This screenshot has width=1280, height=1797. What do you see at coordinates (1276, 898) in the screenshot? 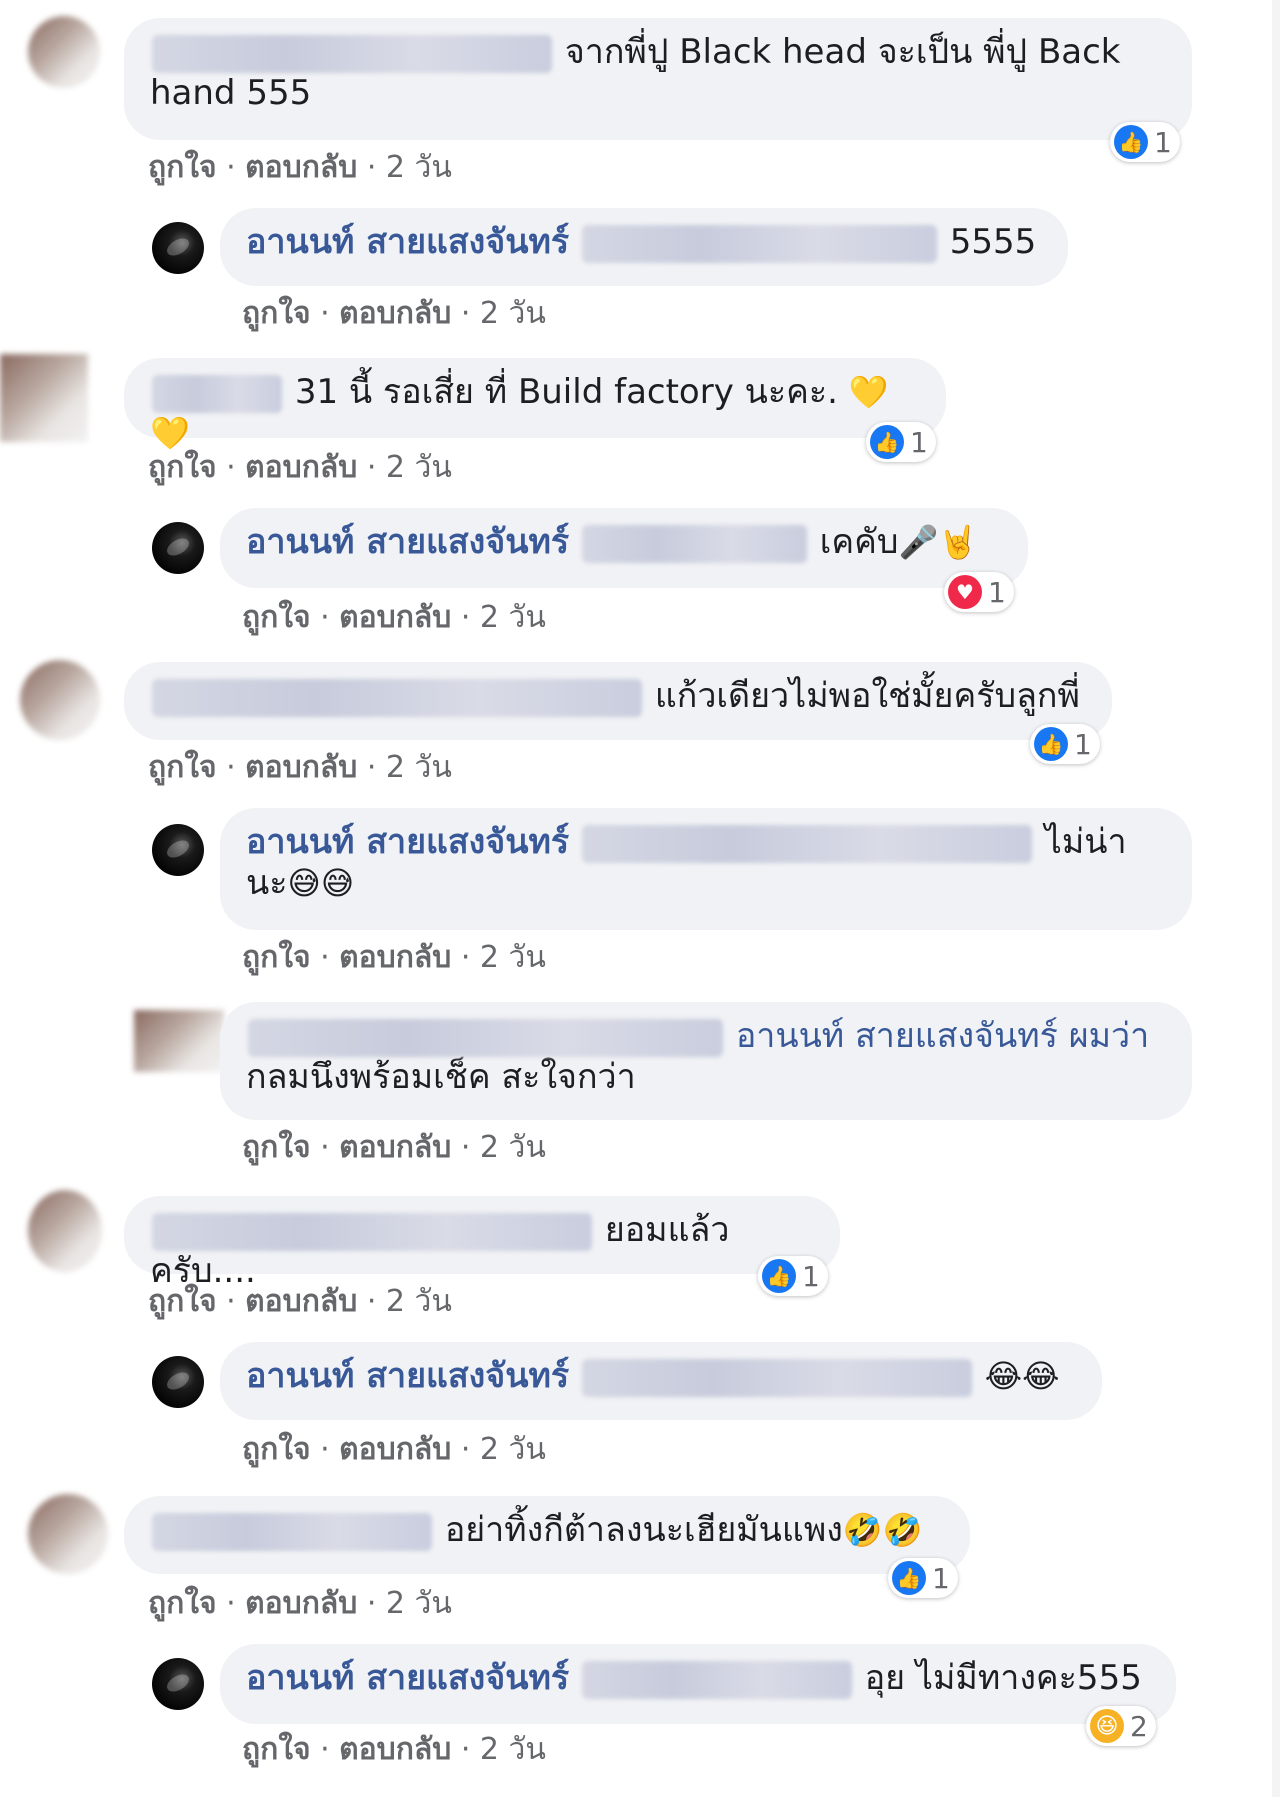
I see `scrollbar` at bounding box center [1276, 898].